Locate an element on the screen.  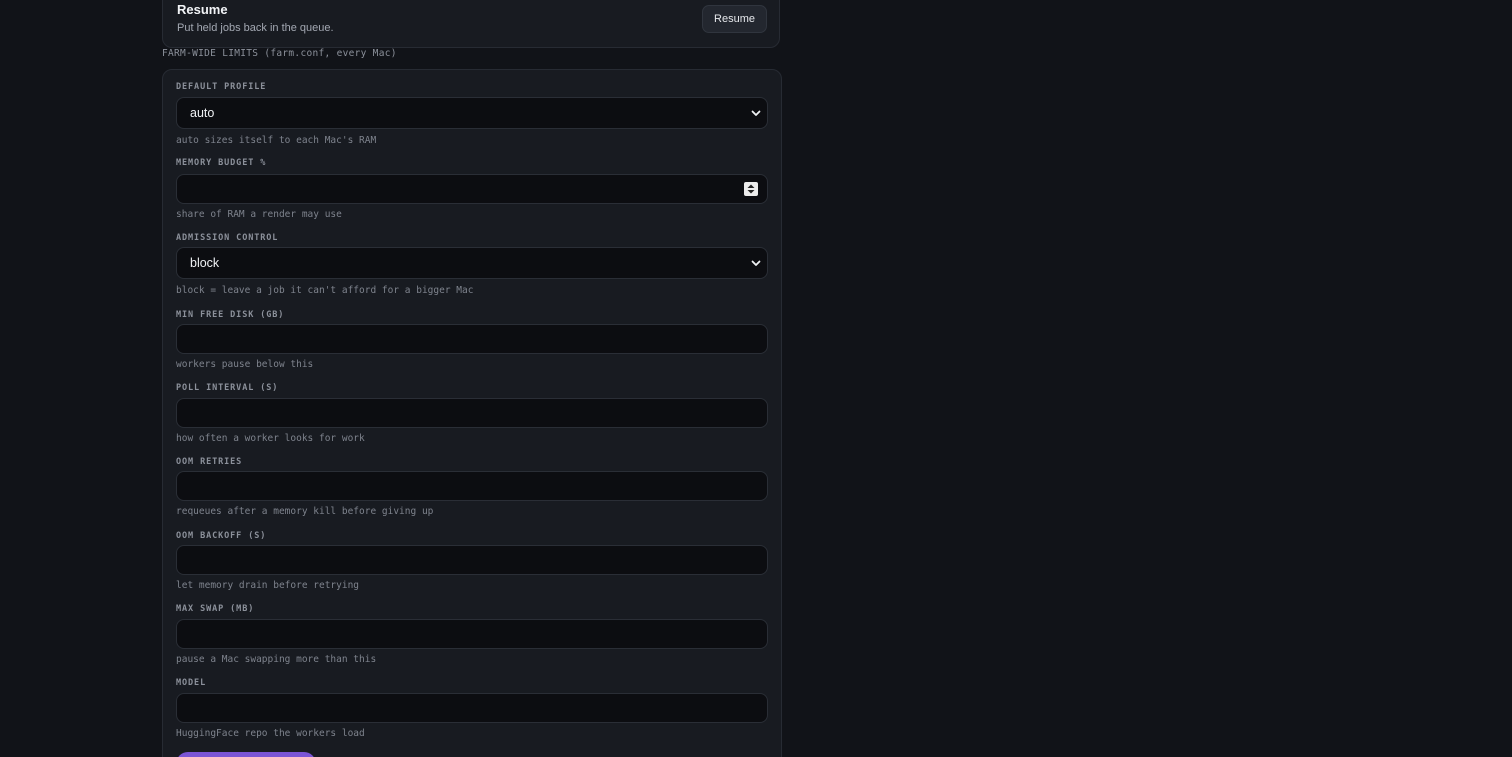
oom-backoff-input is located at coordinates (472, 560).